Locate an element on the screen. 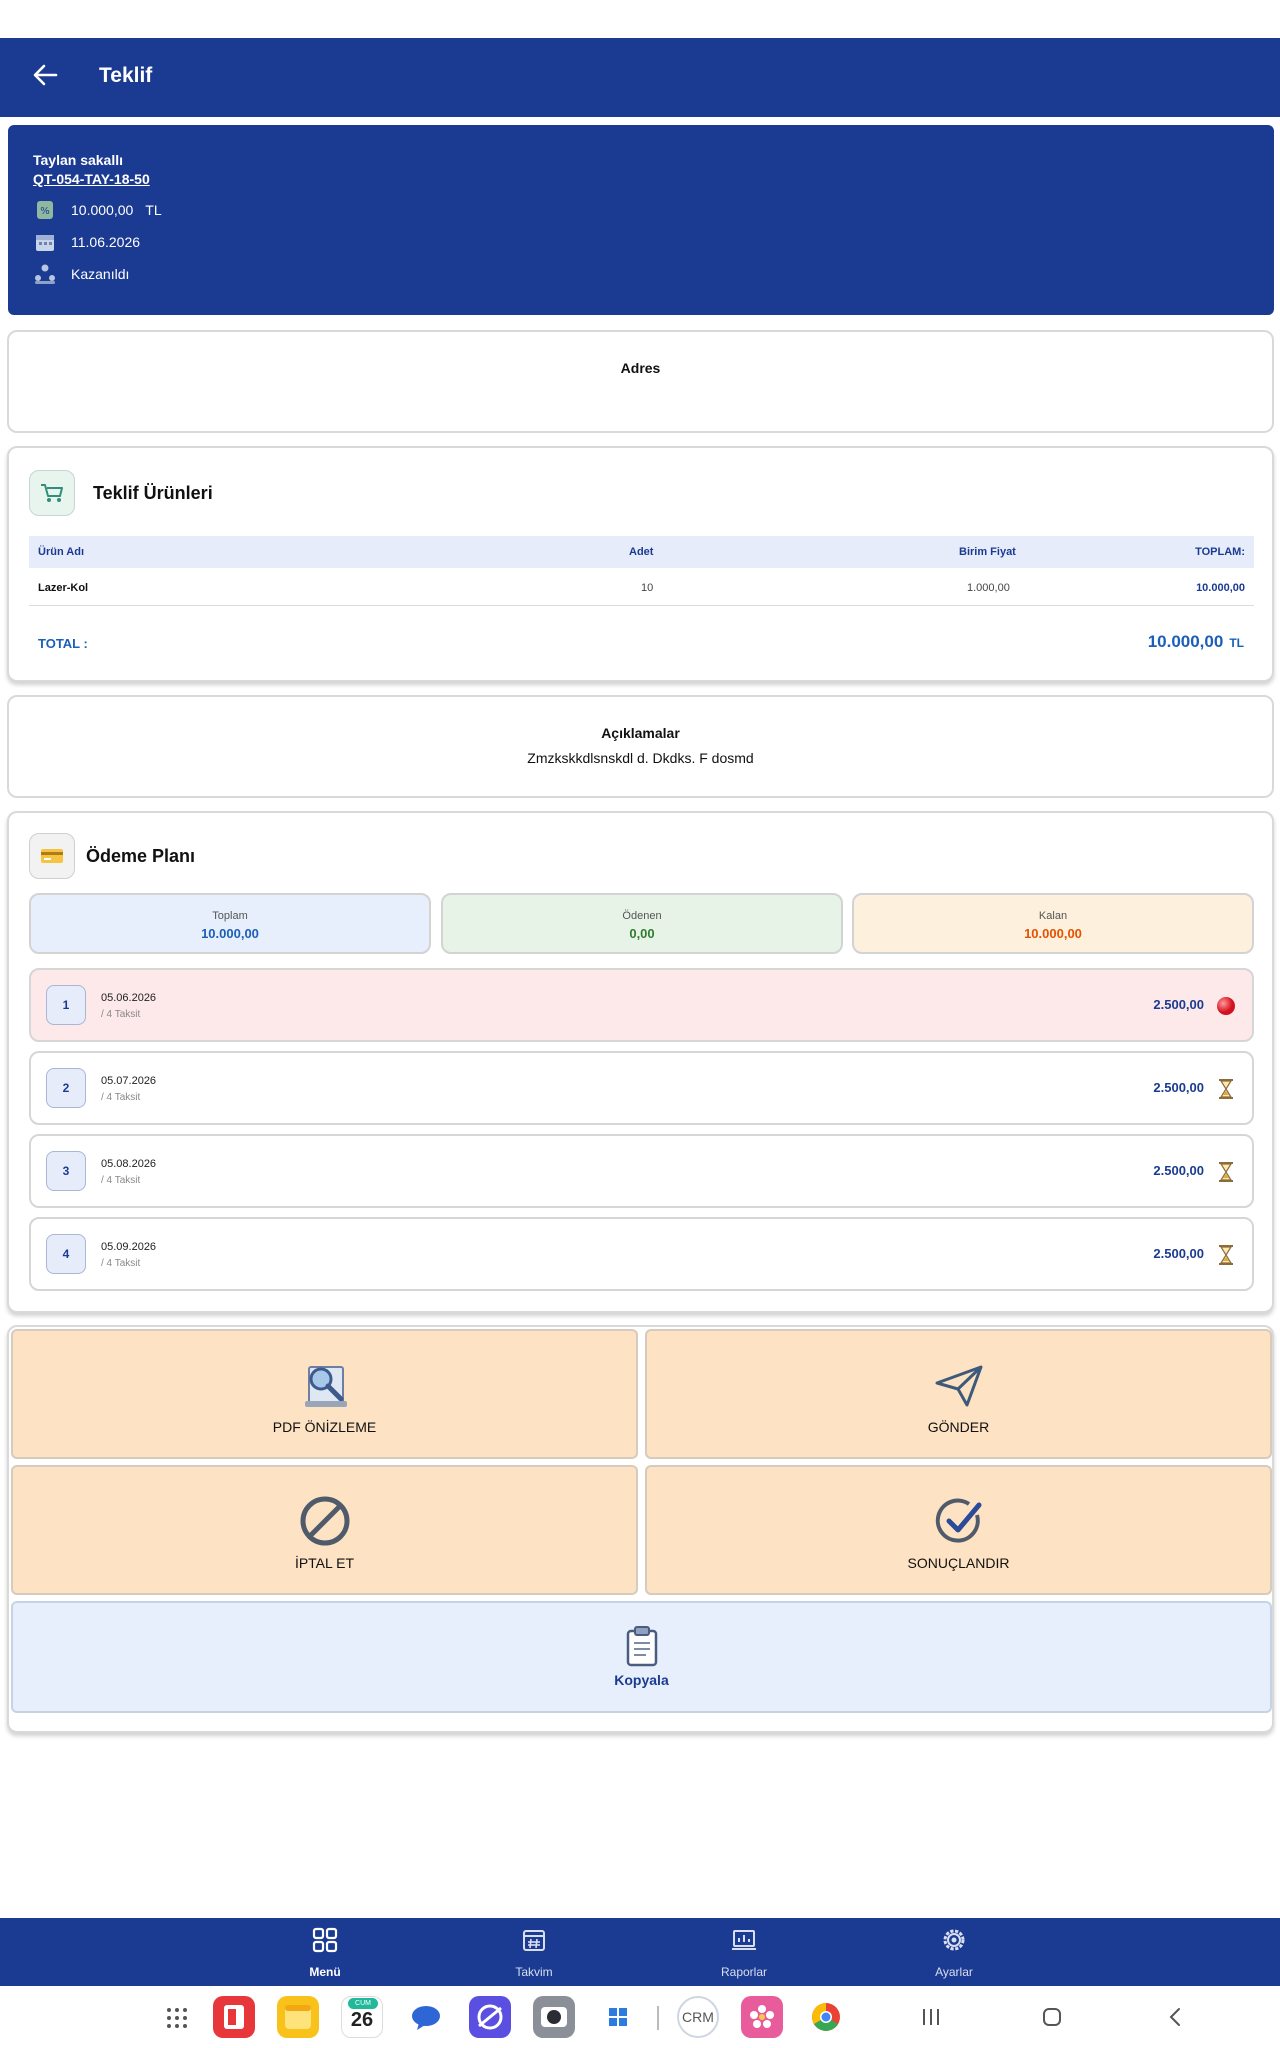  clipboard-icon is located at coordinates (641, 1646).